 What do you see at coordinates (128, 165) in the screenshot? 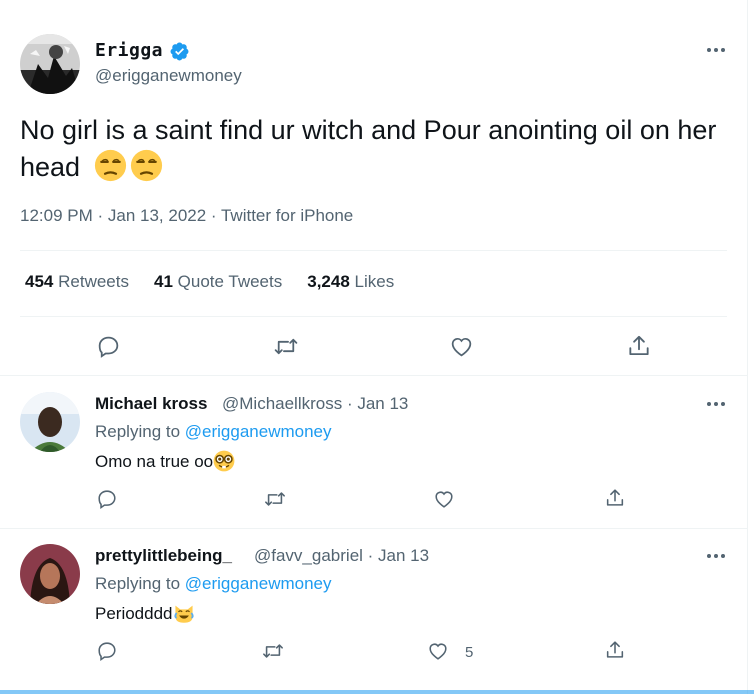
I see `tweet-emojis` at bounding box center [128, 165].